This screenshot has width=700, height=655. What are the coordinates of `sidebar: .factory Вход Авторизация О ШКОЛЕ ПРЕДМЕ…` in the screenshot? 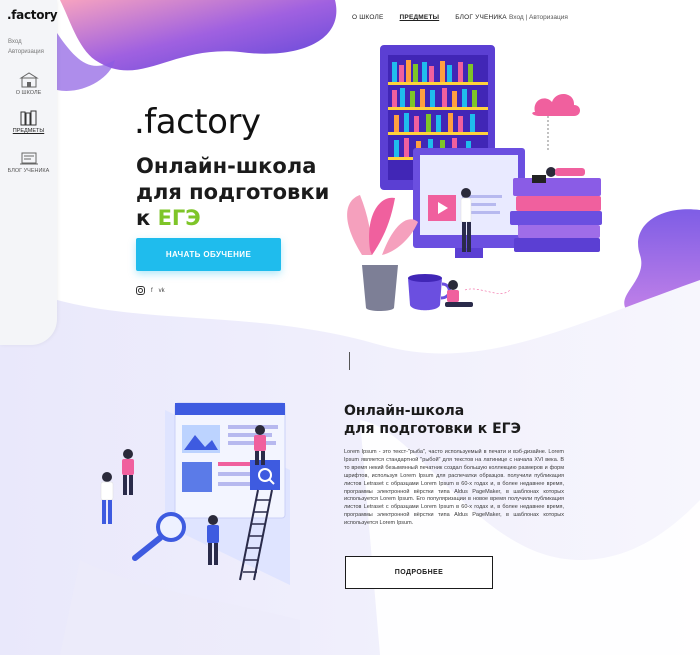 It's located at (29, 172).